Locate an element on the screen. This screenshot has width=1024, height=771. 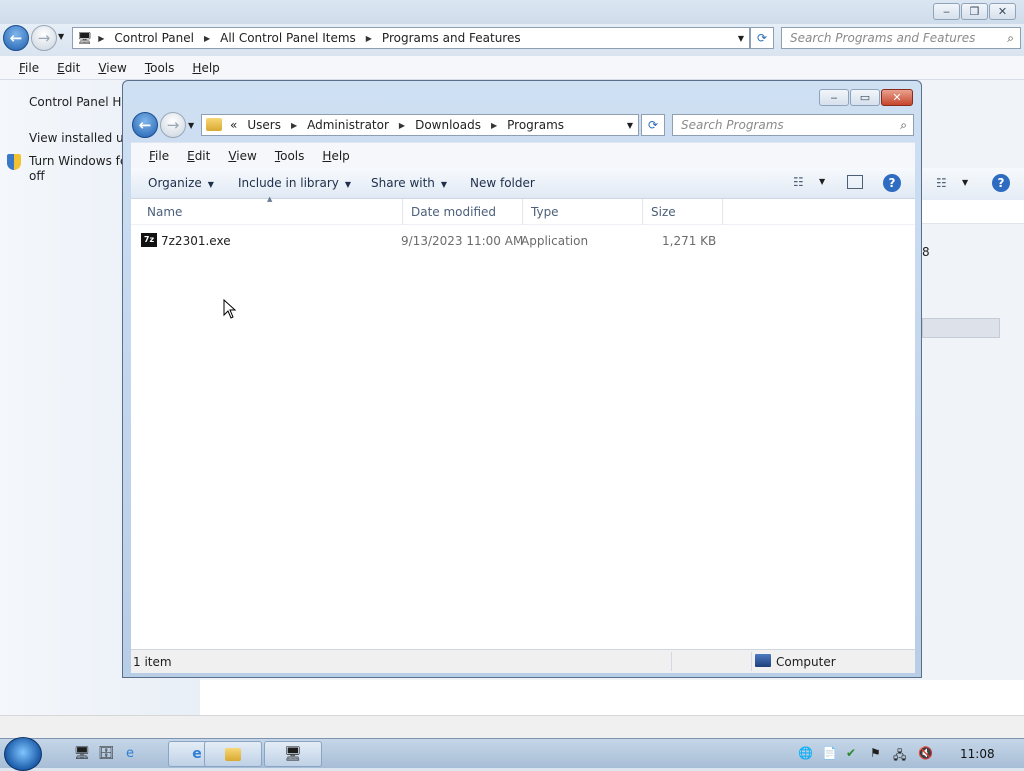
turn-windows-features-link-cont: off is located at coordinates (37, 176).